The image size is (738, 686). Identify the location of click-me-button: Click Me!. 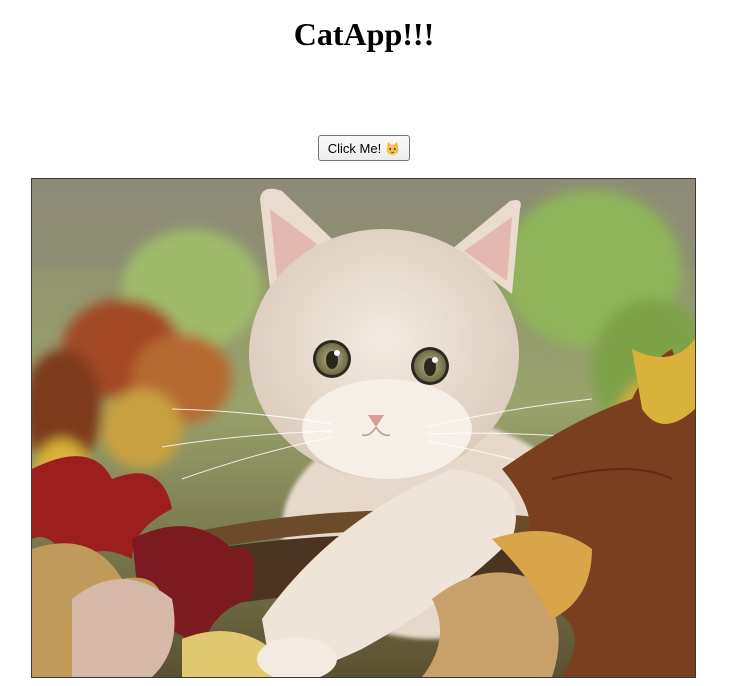
(364, 148).